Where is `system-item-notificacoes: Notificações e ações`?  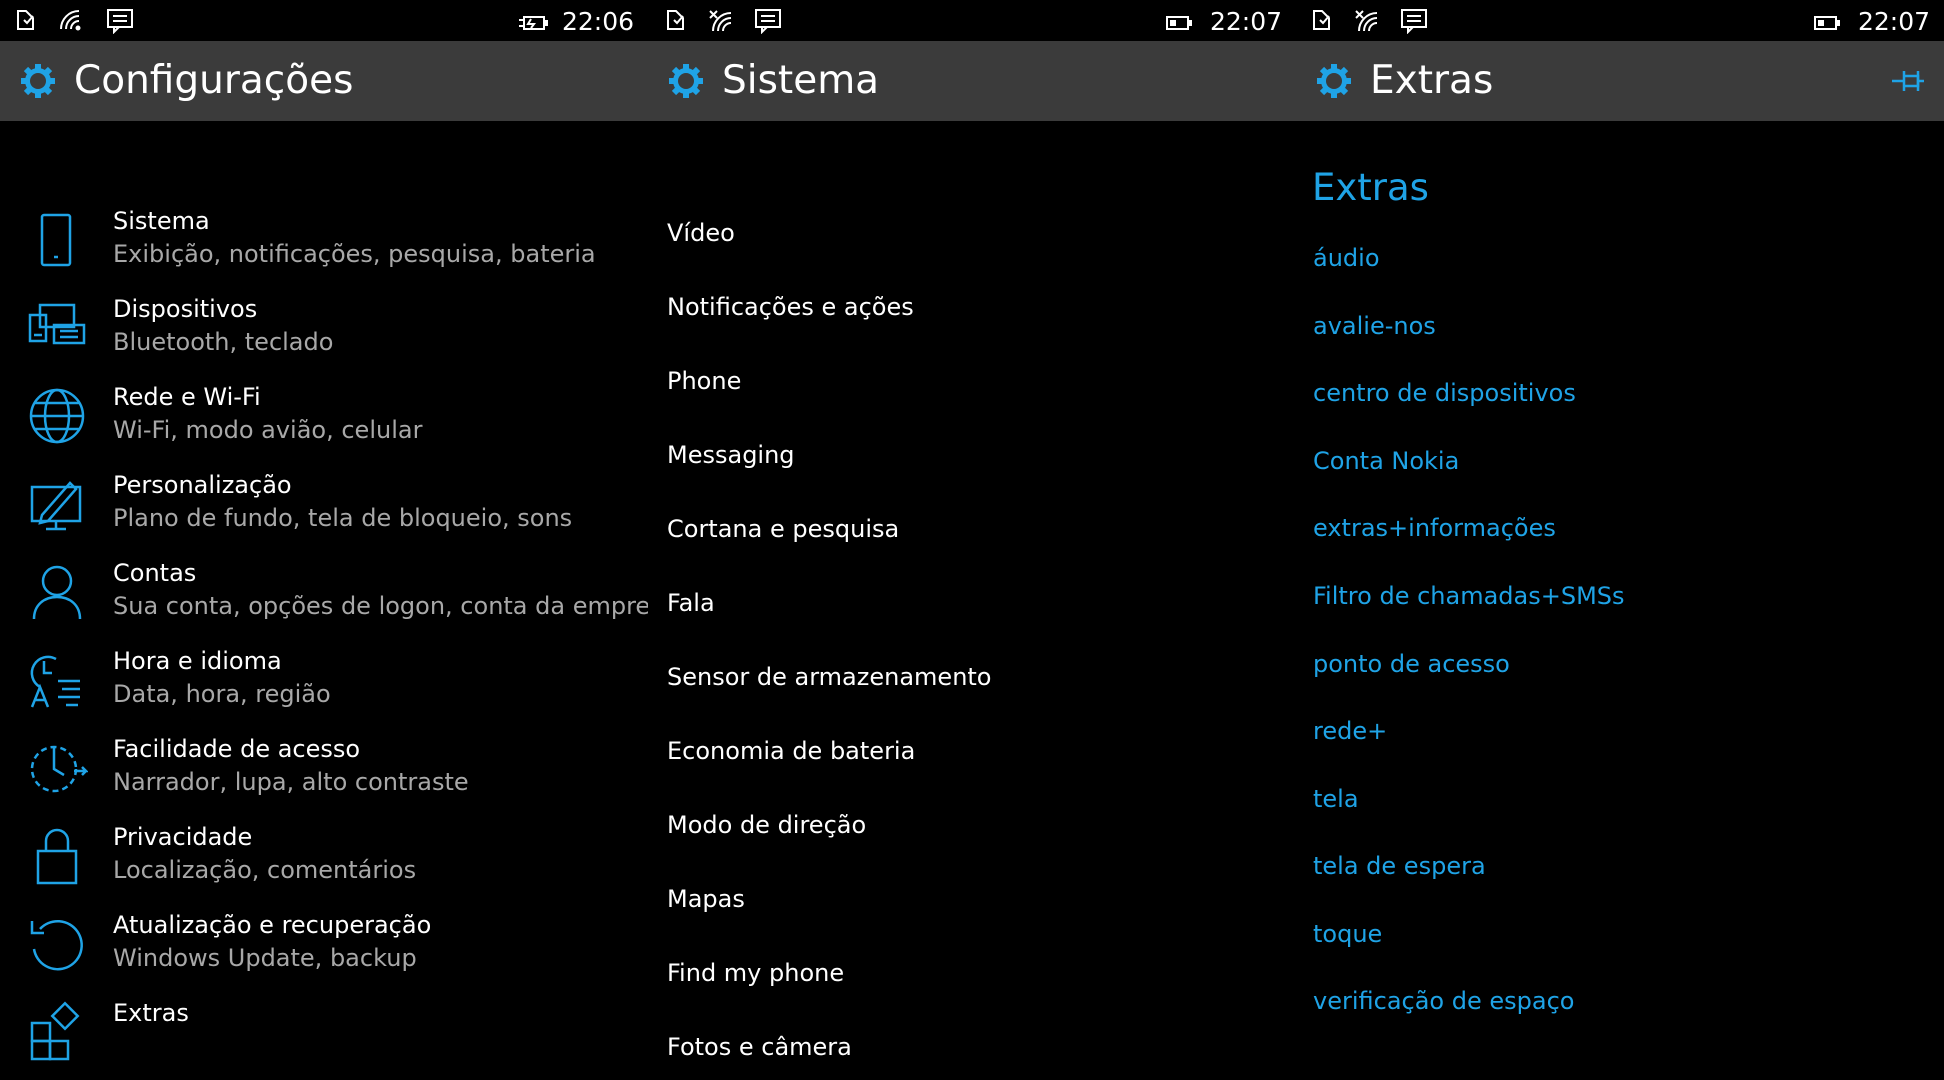
system-item-notificacoes: Notificações e ações is located at coordinates (790, 307).